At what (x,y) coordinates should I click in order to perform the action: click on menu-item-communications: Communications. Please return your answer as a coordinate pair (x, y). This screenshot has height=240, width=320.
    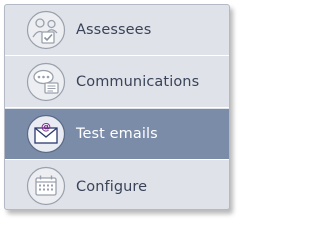
    Looking at the image, I should click on (117, 82).